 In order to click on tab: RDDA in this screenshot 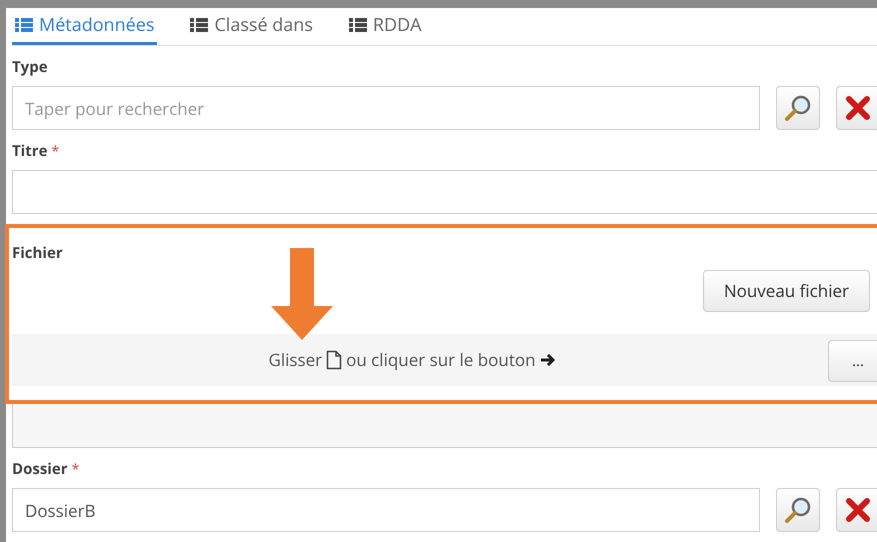, I will do `click(385, 26)`.